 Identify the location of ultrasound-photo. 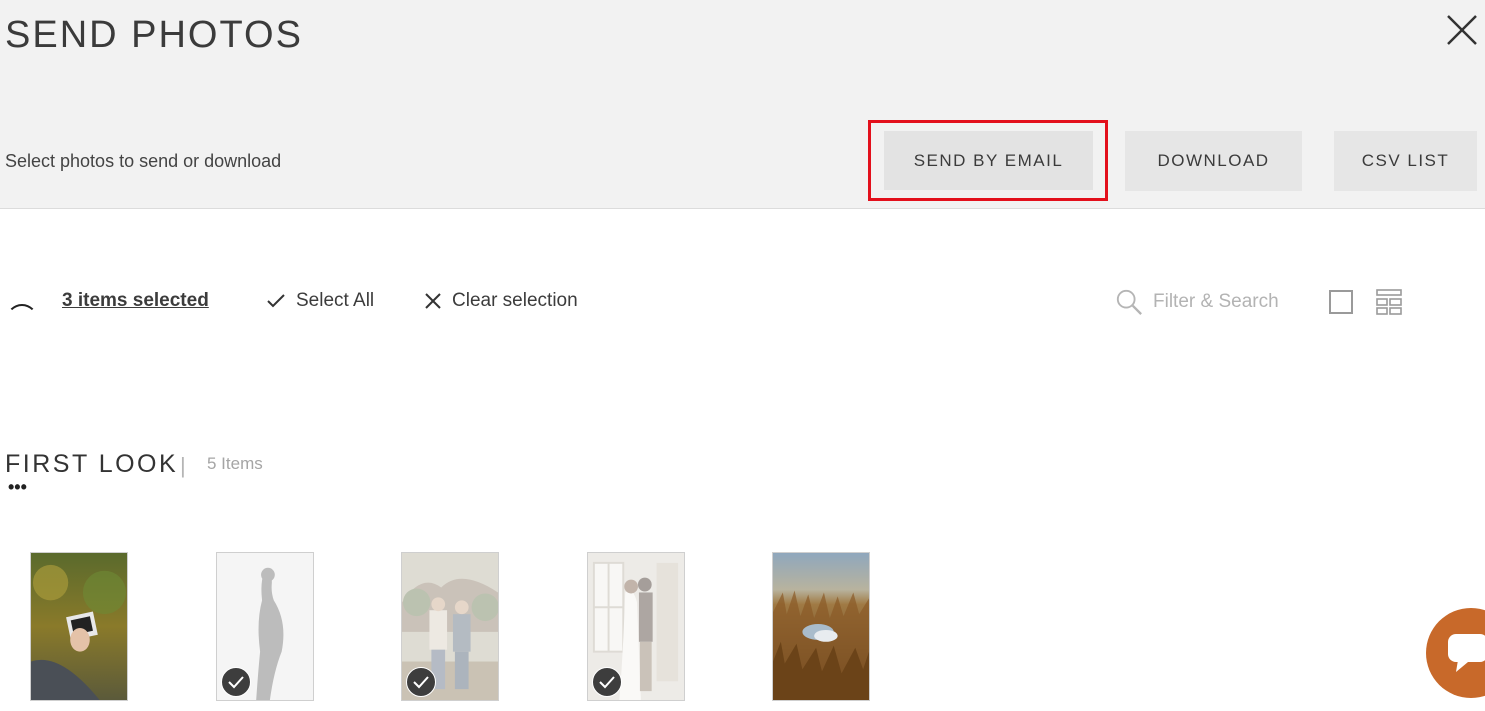
(79, 626).